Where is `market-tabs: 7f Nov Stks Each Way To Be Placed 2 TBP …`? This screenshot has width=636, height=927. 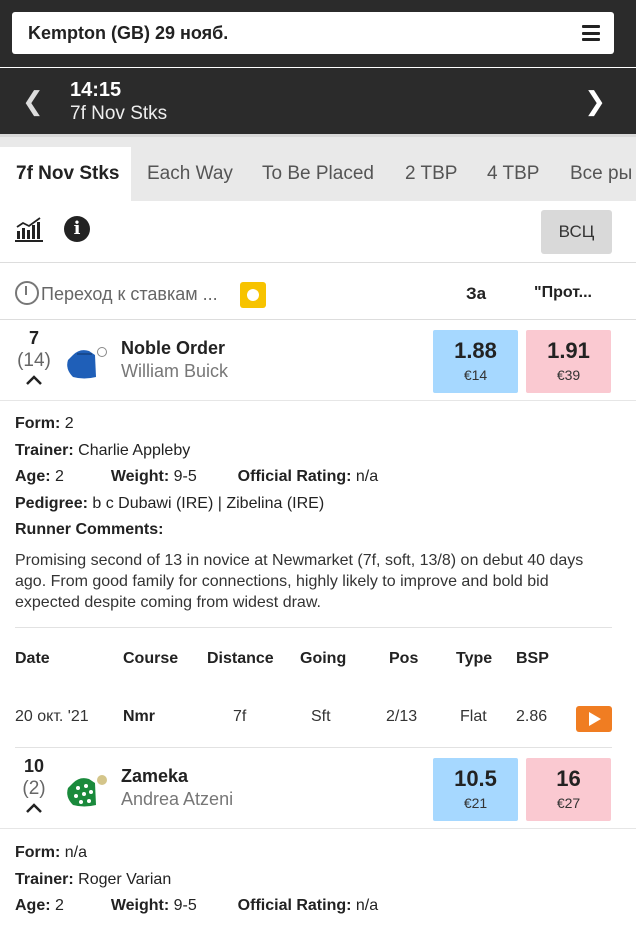
market-tabs: 7f Nov Stks Each Way To Be Placed 2 TBP … is located at coordinates (318, 169).